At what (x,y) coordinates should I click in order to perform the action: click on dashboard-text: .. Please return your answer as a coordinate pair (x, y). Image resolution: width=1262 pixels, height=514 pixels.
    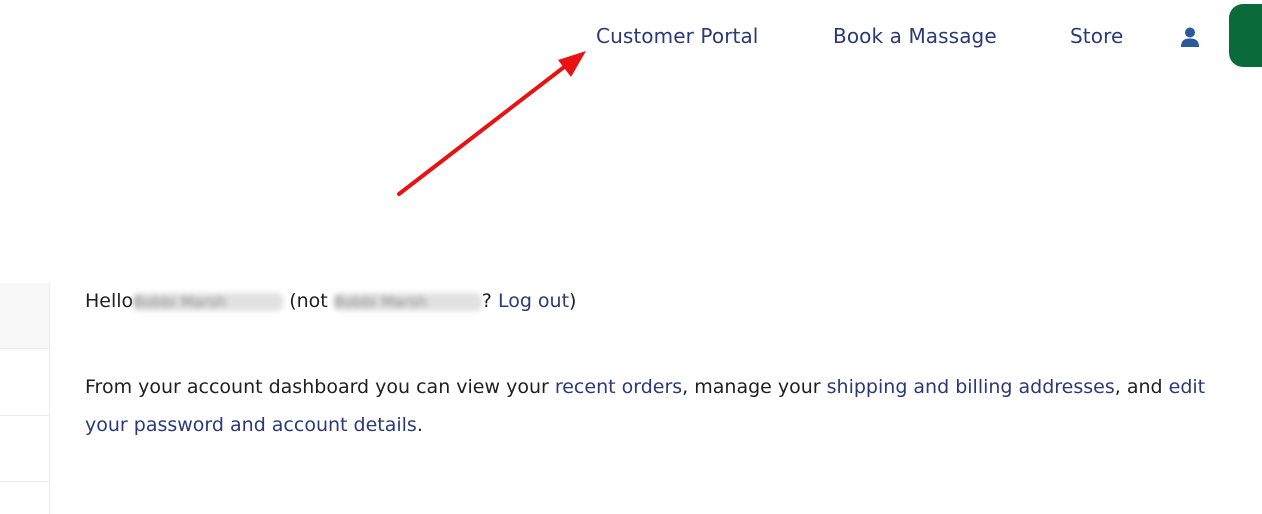
    Looking at the image, I should click on (419, 425).